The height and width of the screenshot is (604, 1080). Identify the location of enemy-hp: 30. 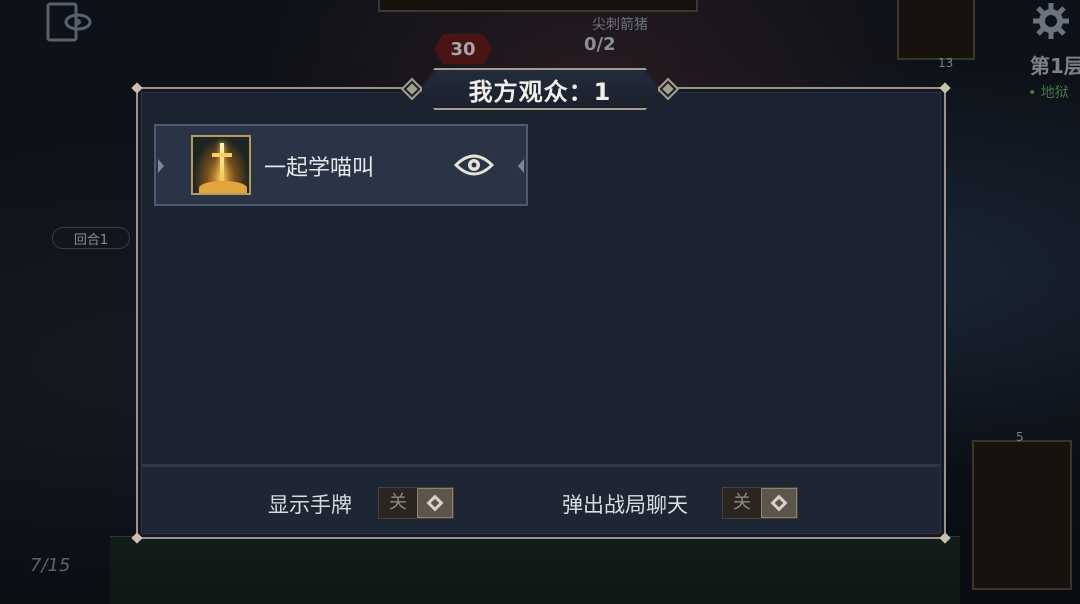
(463, 49).